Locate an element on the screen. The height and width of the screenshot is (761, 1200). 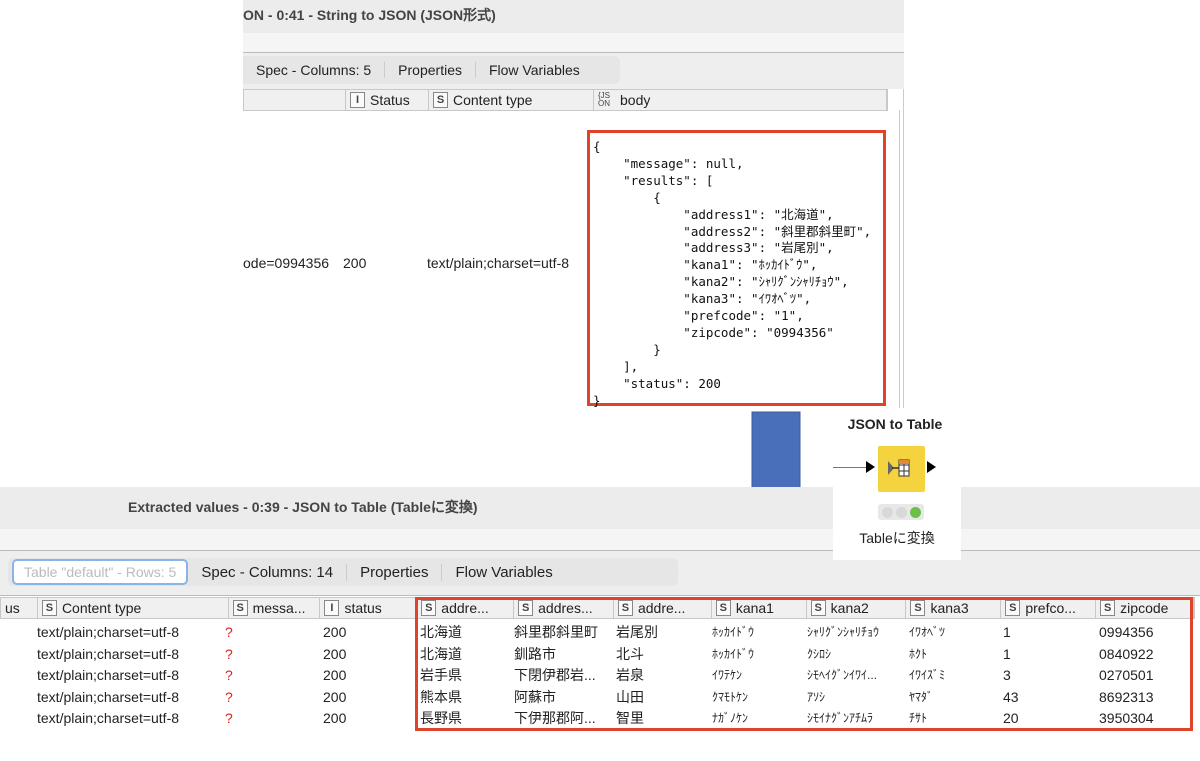
status-light-yellow is located at coordinates (901, 512).